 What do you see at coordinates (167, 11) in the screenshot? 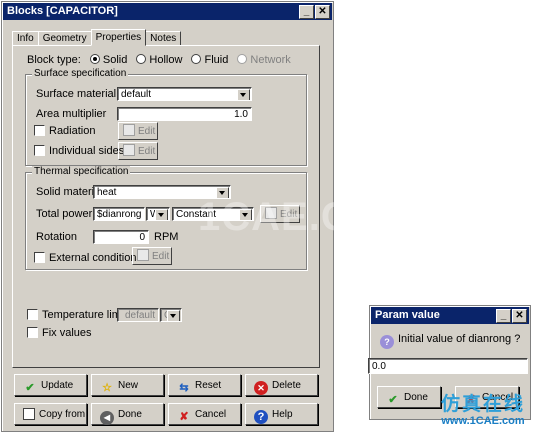
I see `blocks-titlebar: Blocks [CAPACITOR] _ ✕` at bounding box center [167, 11].